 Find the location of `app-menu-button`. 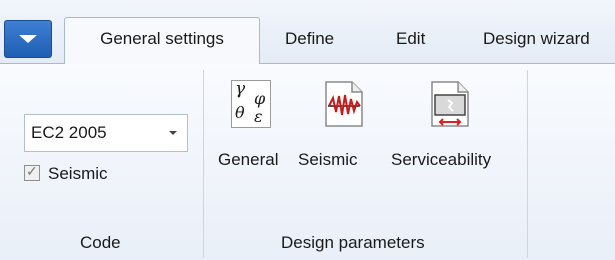

app-menu-button is located at coordinates (28, 39).